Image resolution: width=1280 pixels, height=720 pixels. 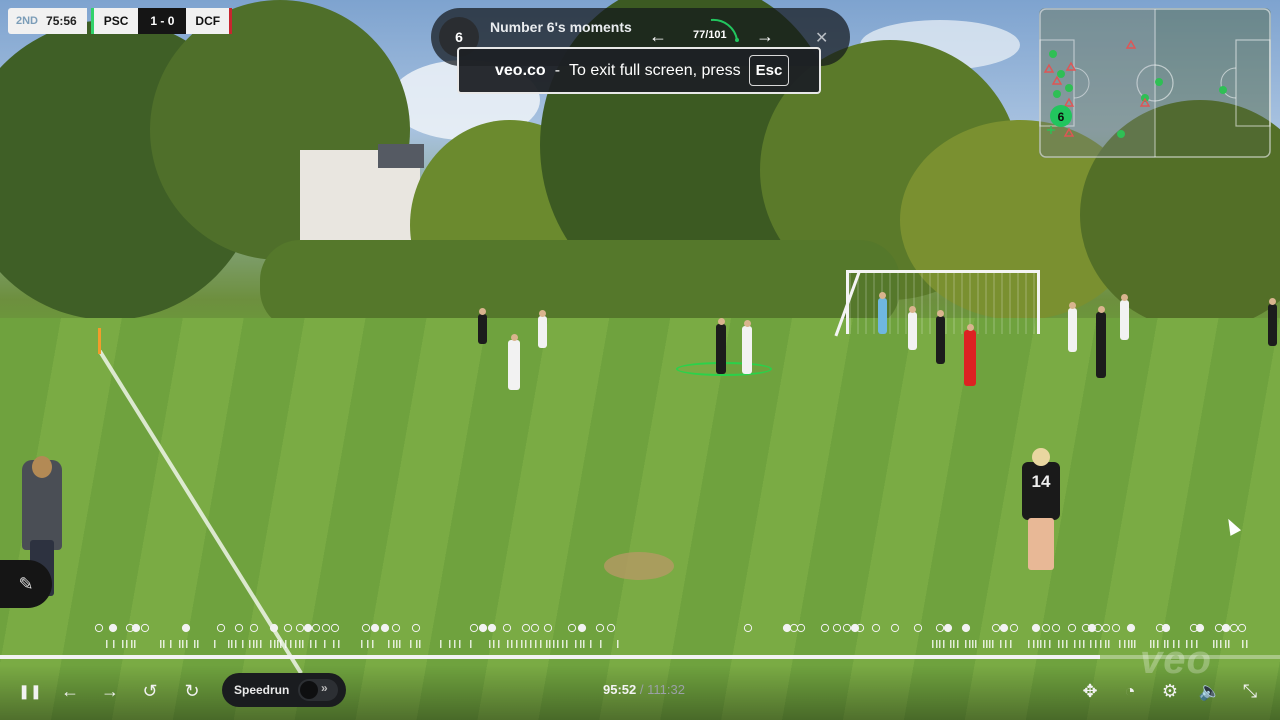 I want to click on home-team: PSC, so click(x=114, y=21).